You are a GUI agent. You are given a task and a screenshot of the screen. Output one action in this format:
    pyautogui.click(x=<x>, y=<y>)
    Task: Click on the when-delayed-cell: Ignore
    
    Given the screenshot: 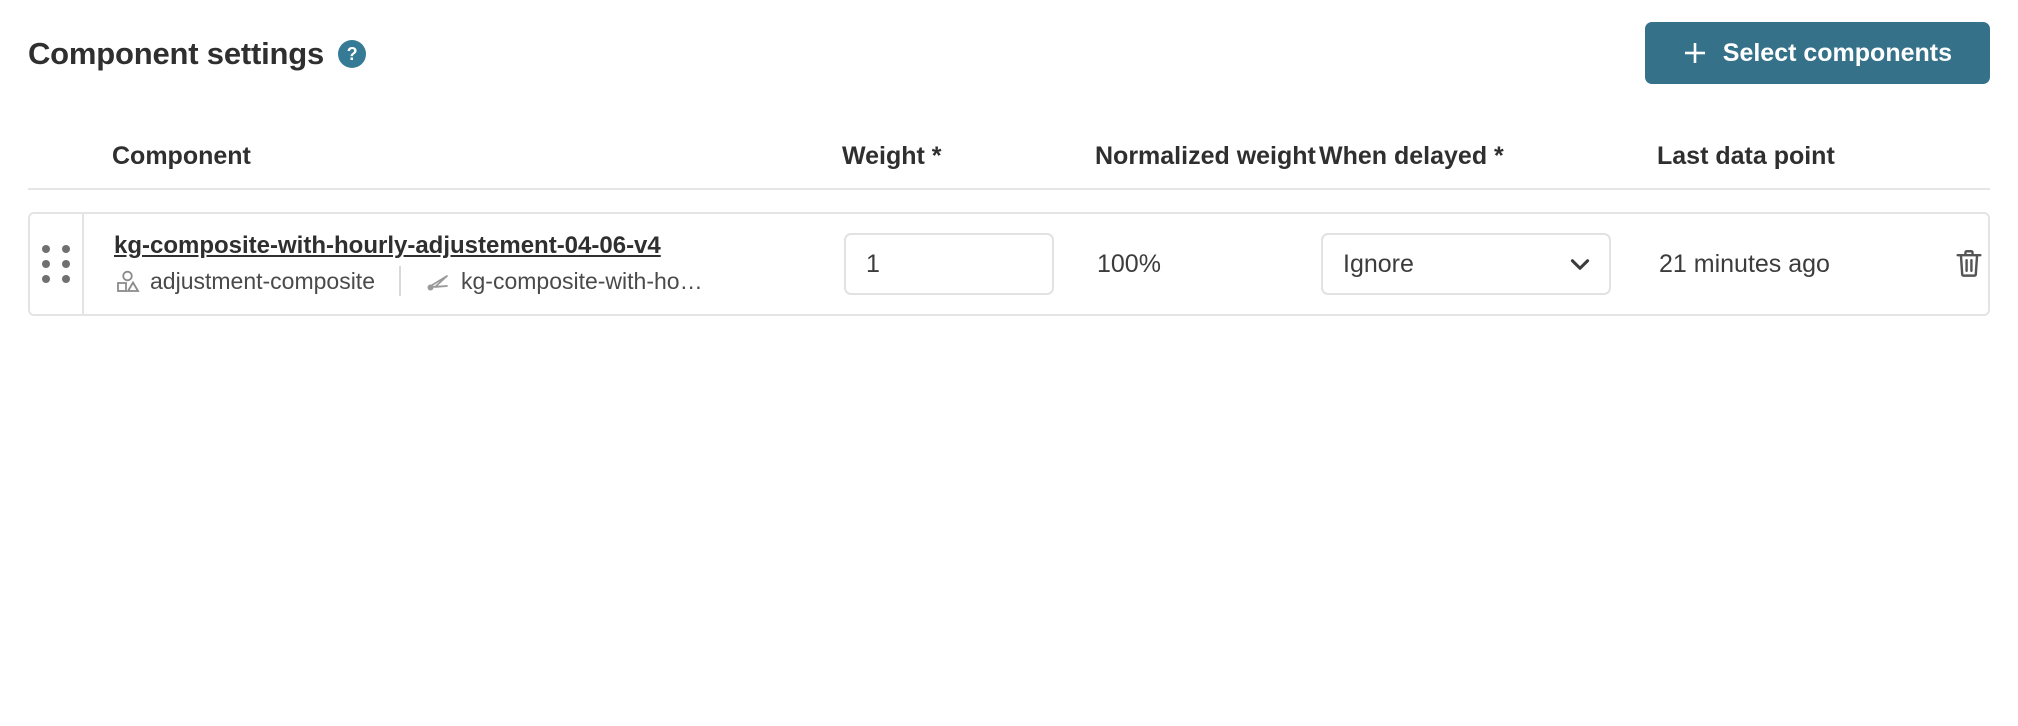 What is the action you would take?
    pyautogui.click(x=1490, y=264)
    